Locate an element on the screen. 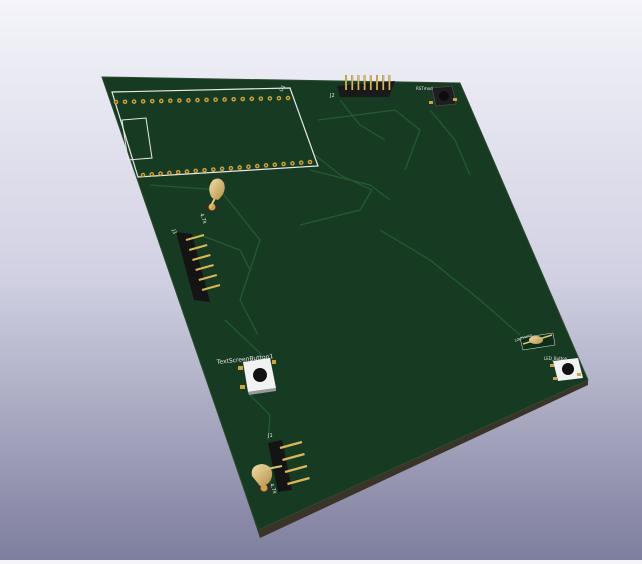 This screenshot has height=564, width=642. led-button-label: LED_Button is located at coordinates (556, 358).